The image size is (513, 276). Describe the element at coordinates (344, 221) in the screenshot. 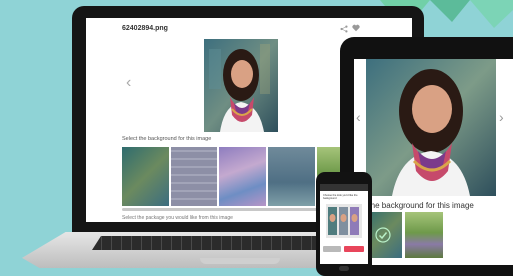

I see `phone-photo` at that location.